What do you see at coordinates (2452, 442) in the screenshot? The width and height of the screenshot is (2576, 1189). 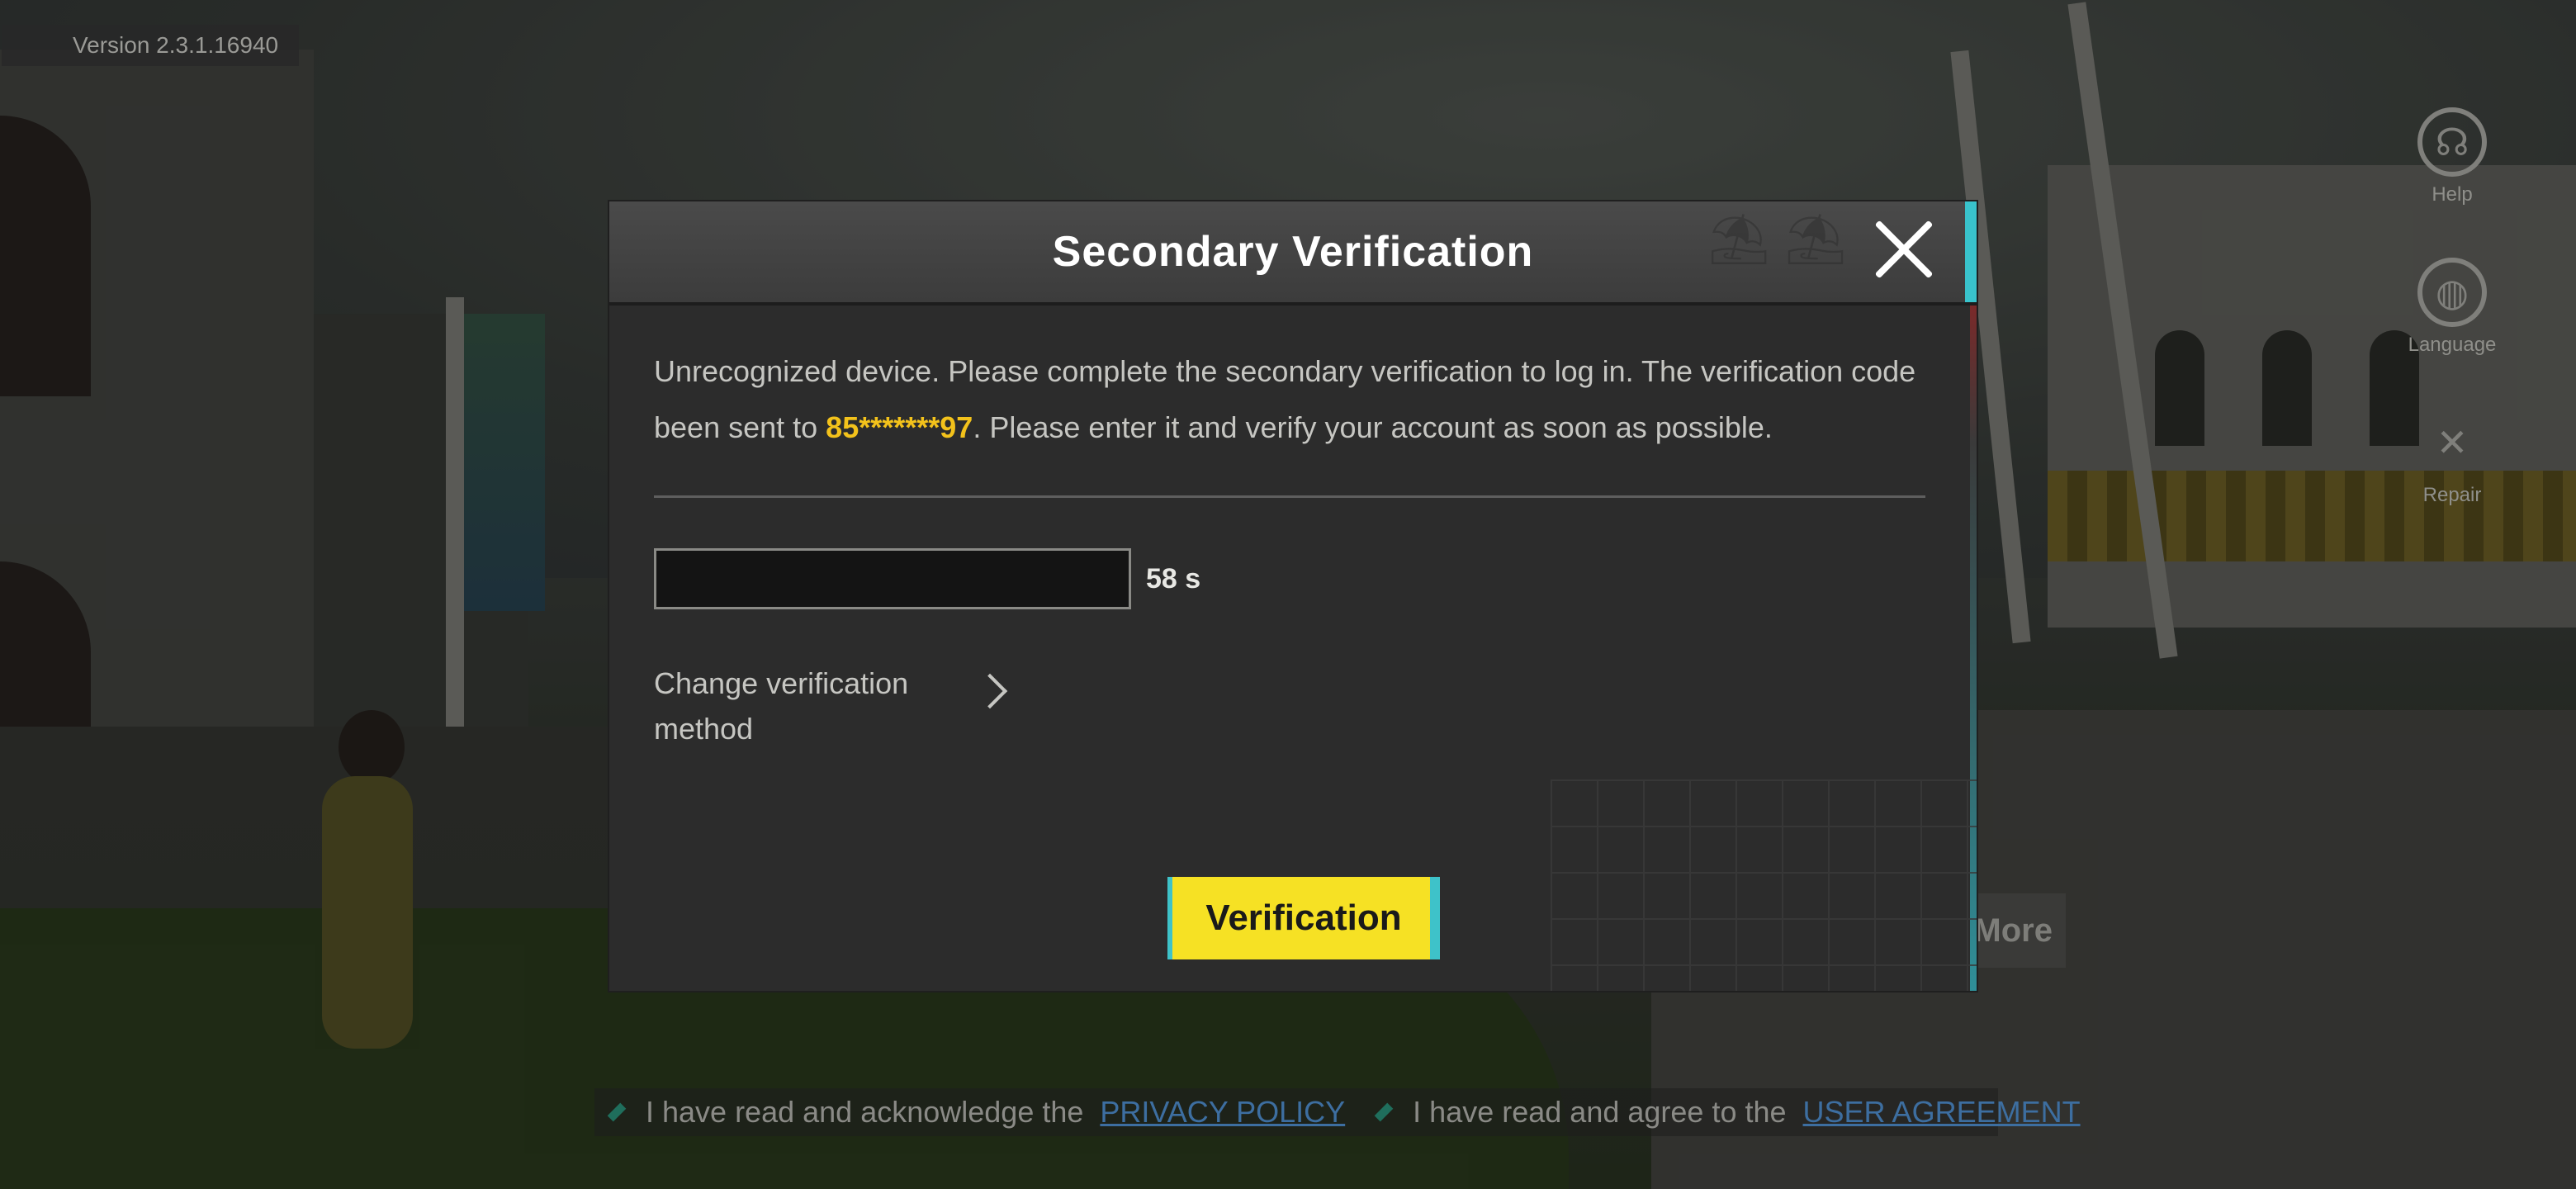 I see `wrench-icon: ✕` at bounding box center [2452, 442].